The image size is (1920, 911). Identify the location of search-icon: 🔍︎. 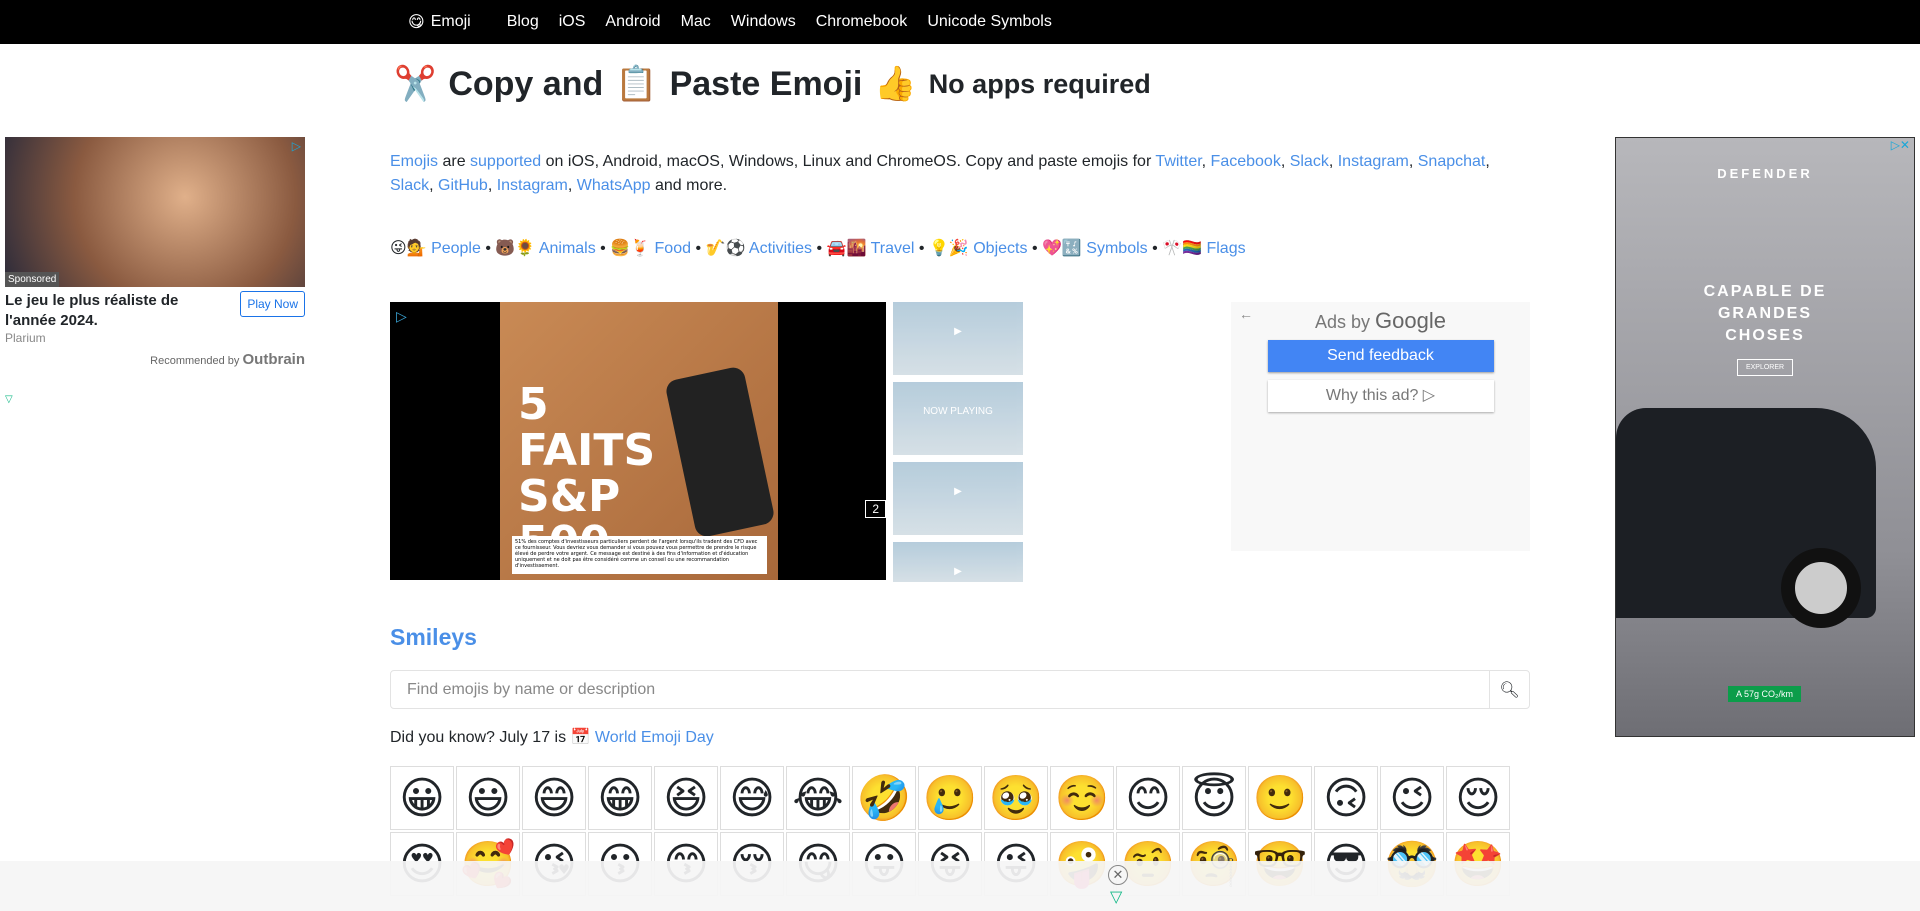
(1509, 690).